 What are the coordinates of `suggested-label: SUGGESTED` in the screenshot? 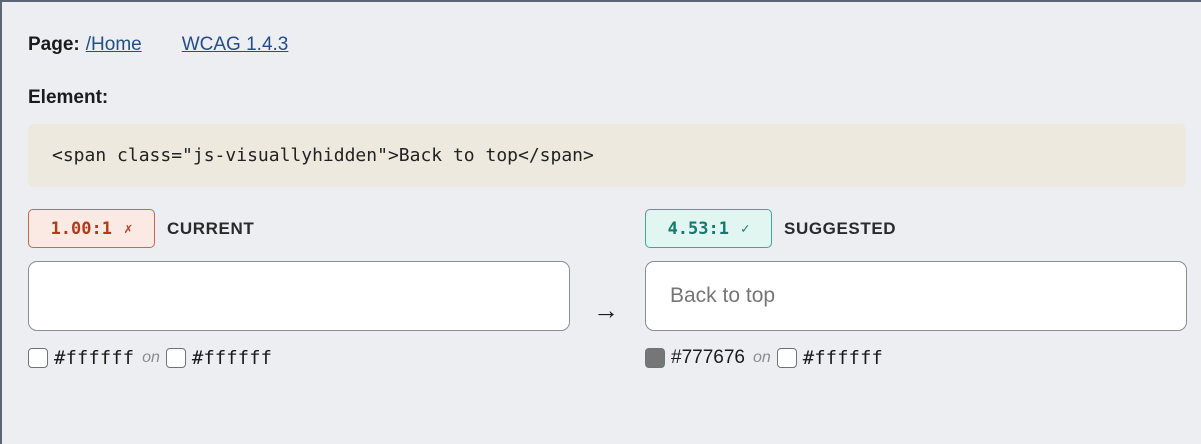 It's located at (840, 228).